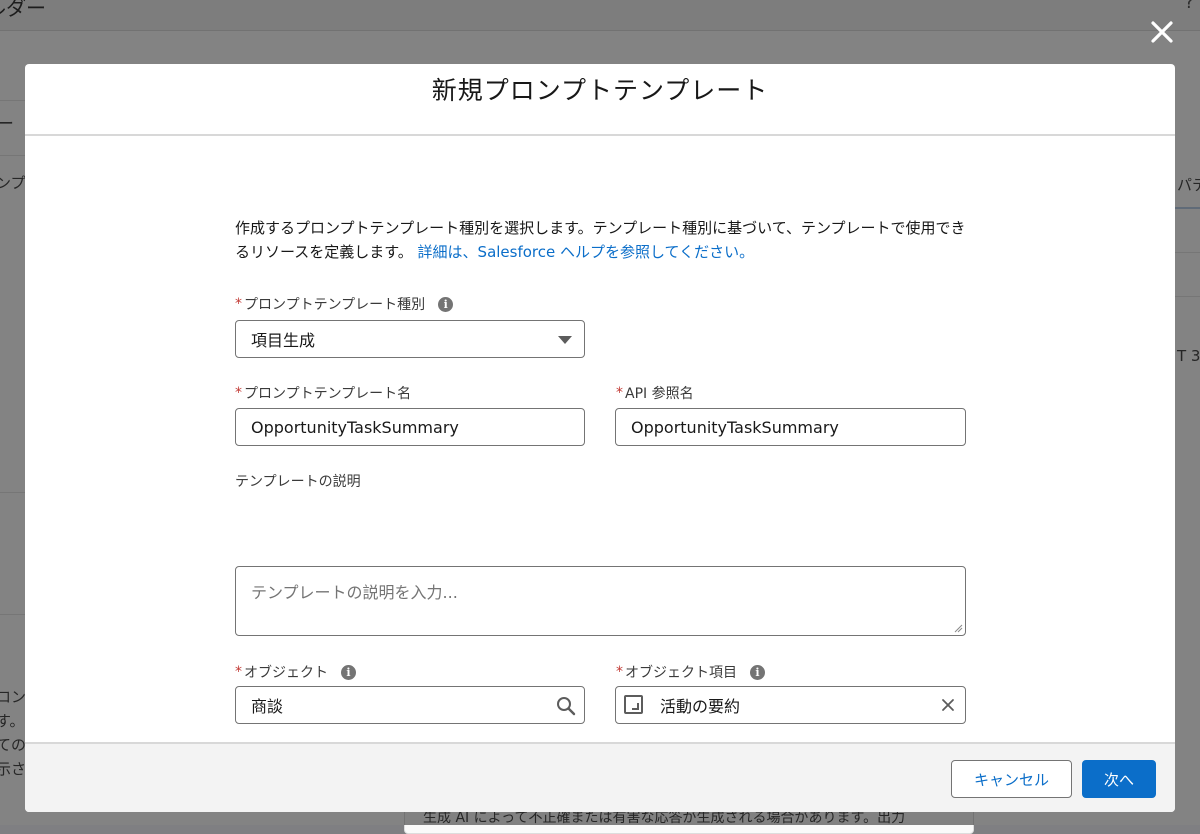 The width and height of the screenshot is (1200, 834). What do you see at coordinates (600, 90) in the screenshot?
I see `modal-title: 新規プロンプトテンプレート` at bounding box center [600, 90].